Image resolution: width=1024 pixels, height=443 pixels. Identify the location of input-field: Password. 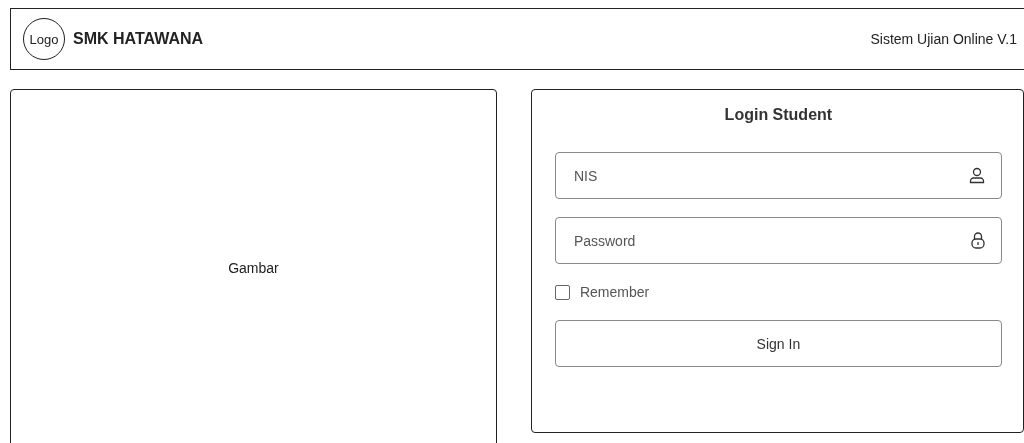
(778, 240).